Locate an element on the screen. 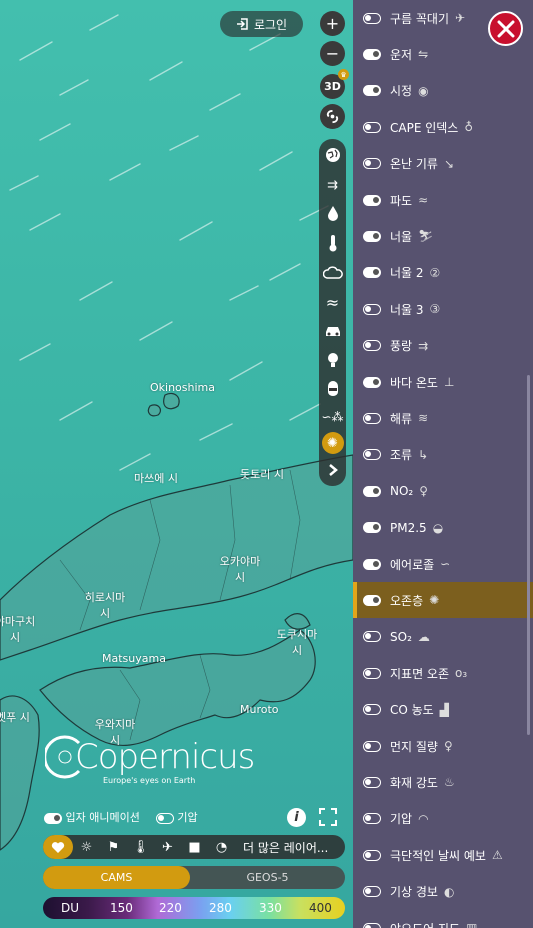 This screenshot has width=533, height=928. layer-item: 풍랑 ⇉ is located at coordinates (443, 346).